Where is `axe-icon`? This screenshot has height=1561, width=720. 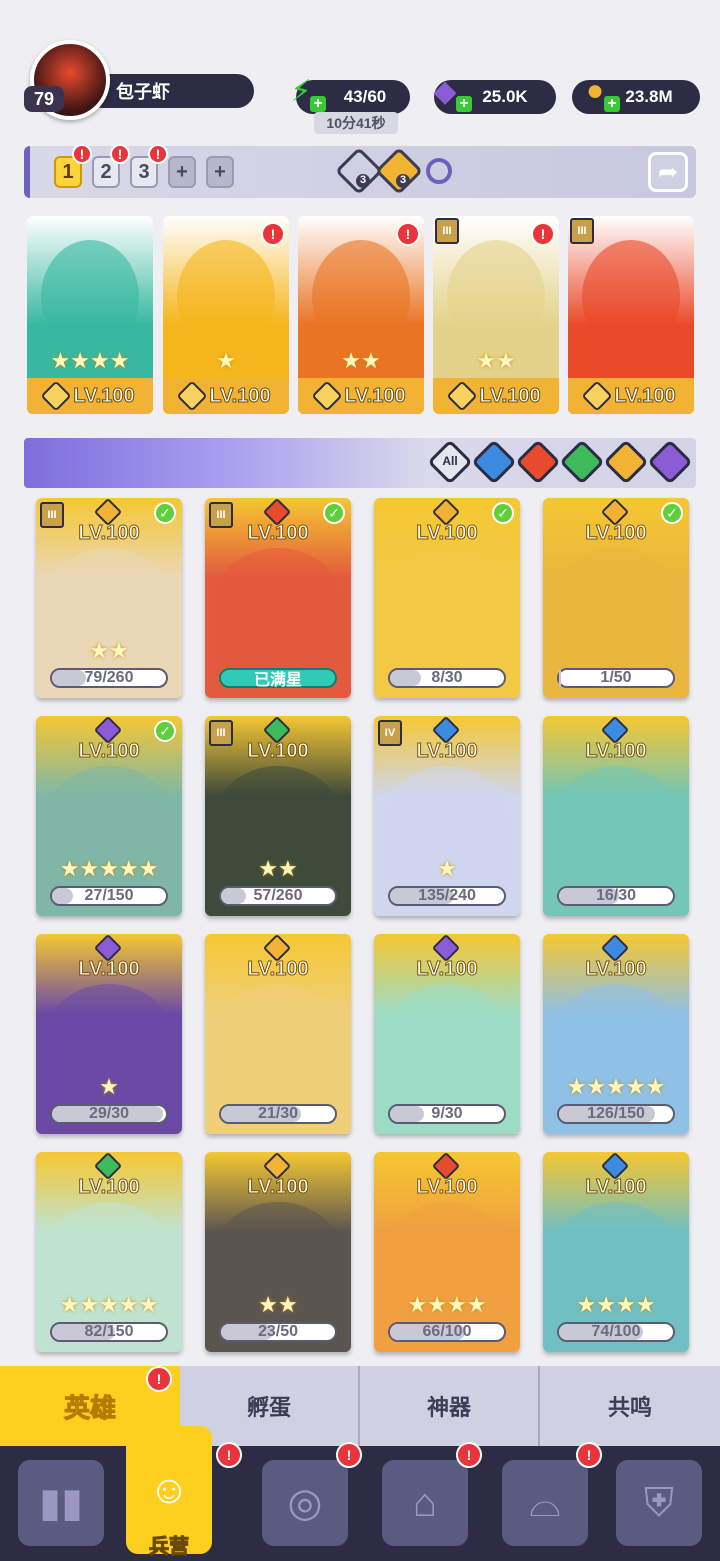 axe-icon is located at coordinates (359, 171).